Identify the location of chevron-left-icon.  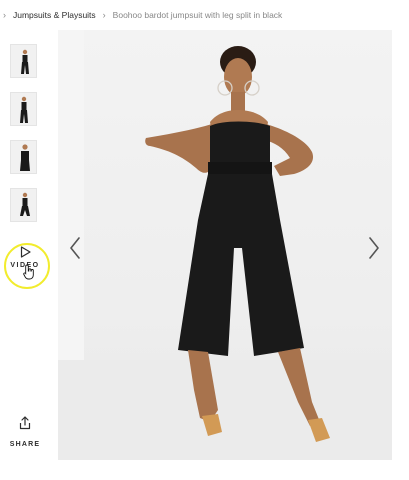
(75, 248).